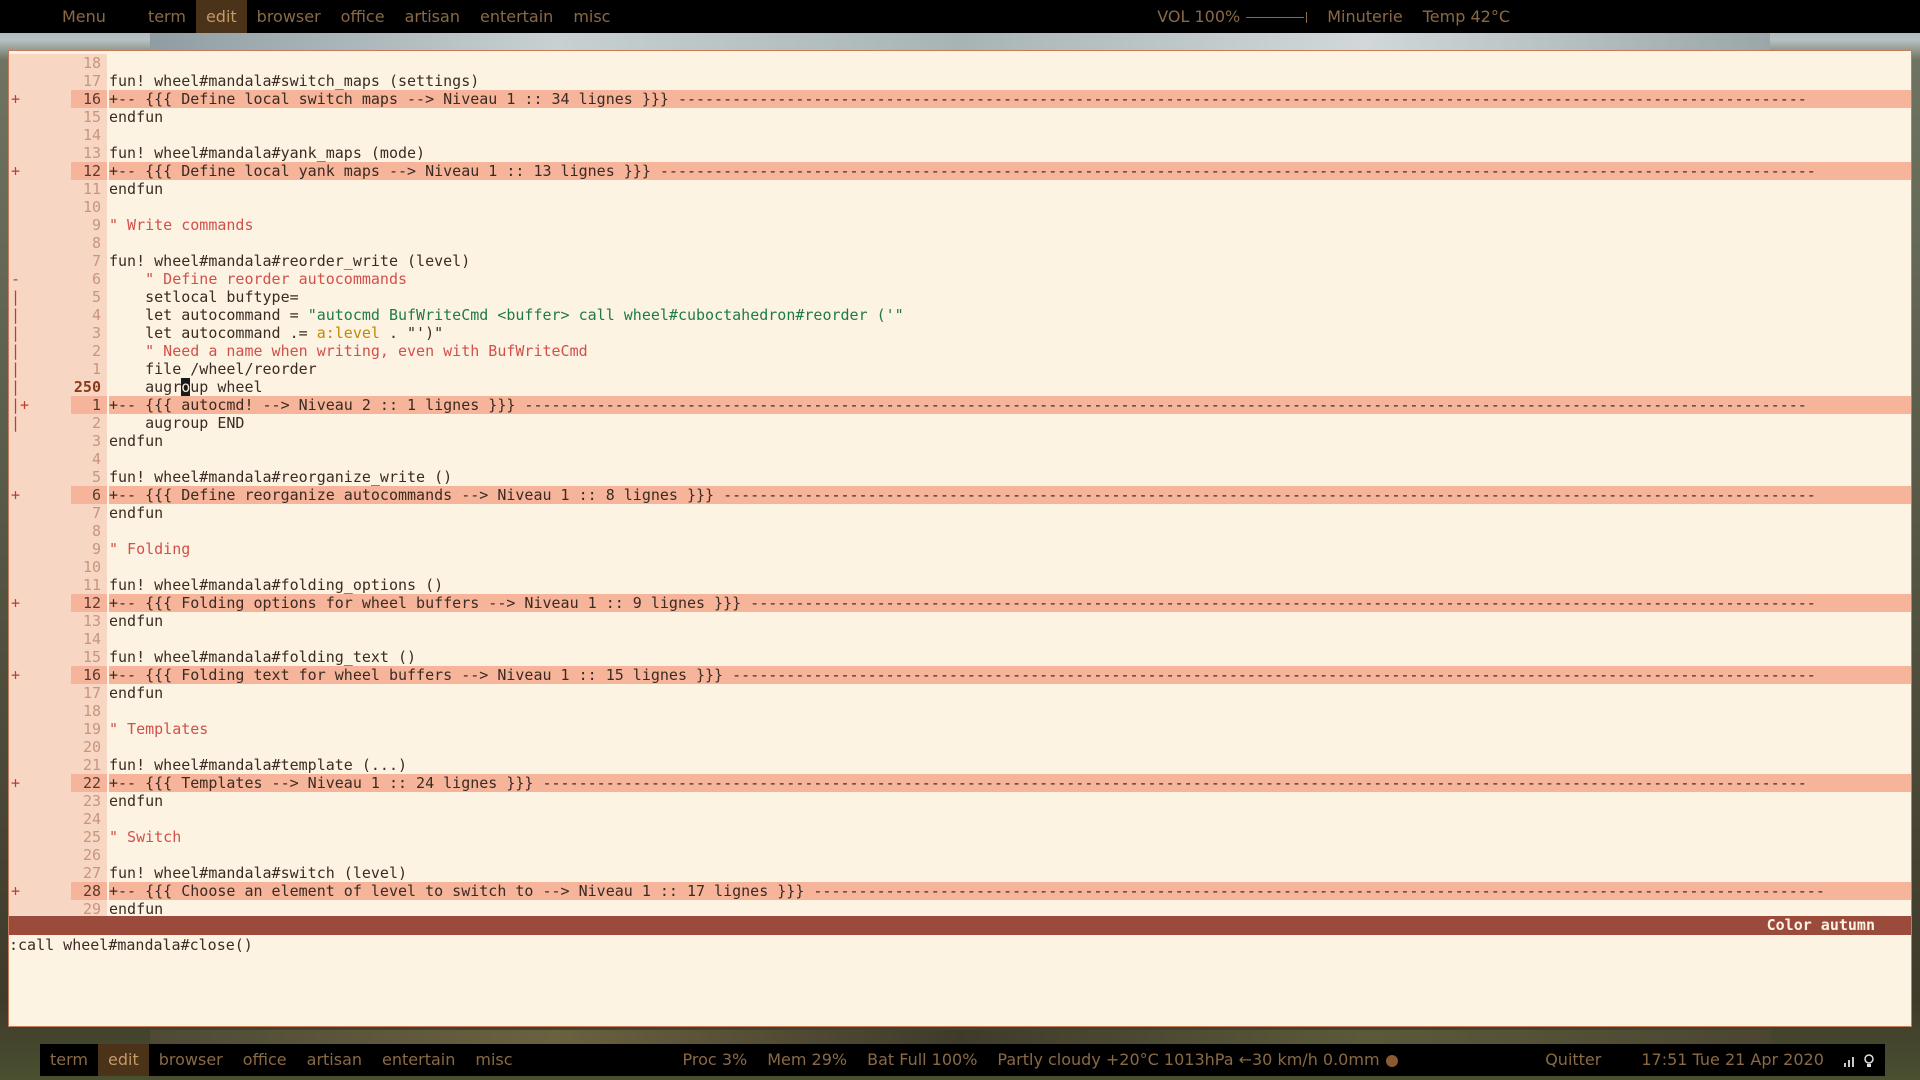 The image size is (1920, 1080). Describe the element at coordinates (1010, 729) in the screenshot. I see `line-text: " Templates` at that location.